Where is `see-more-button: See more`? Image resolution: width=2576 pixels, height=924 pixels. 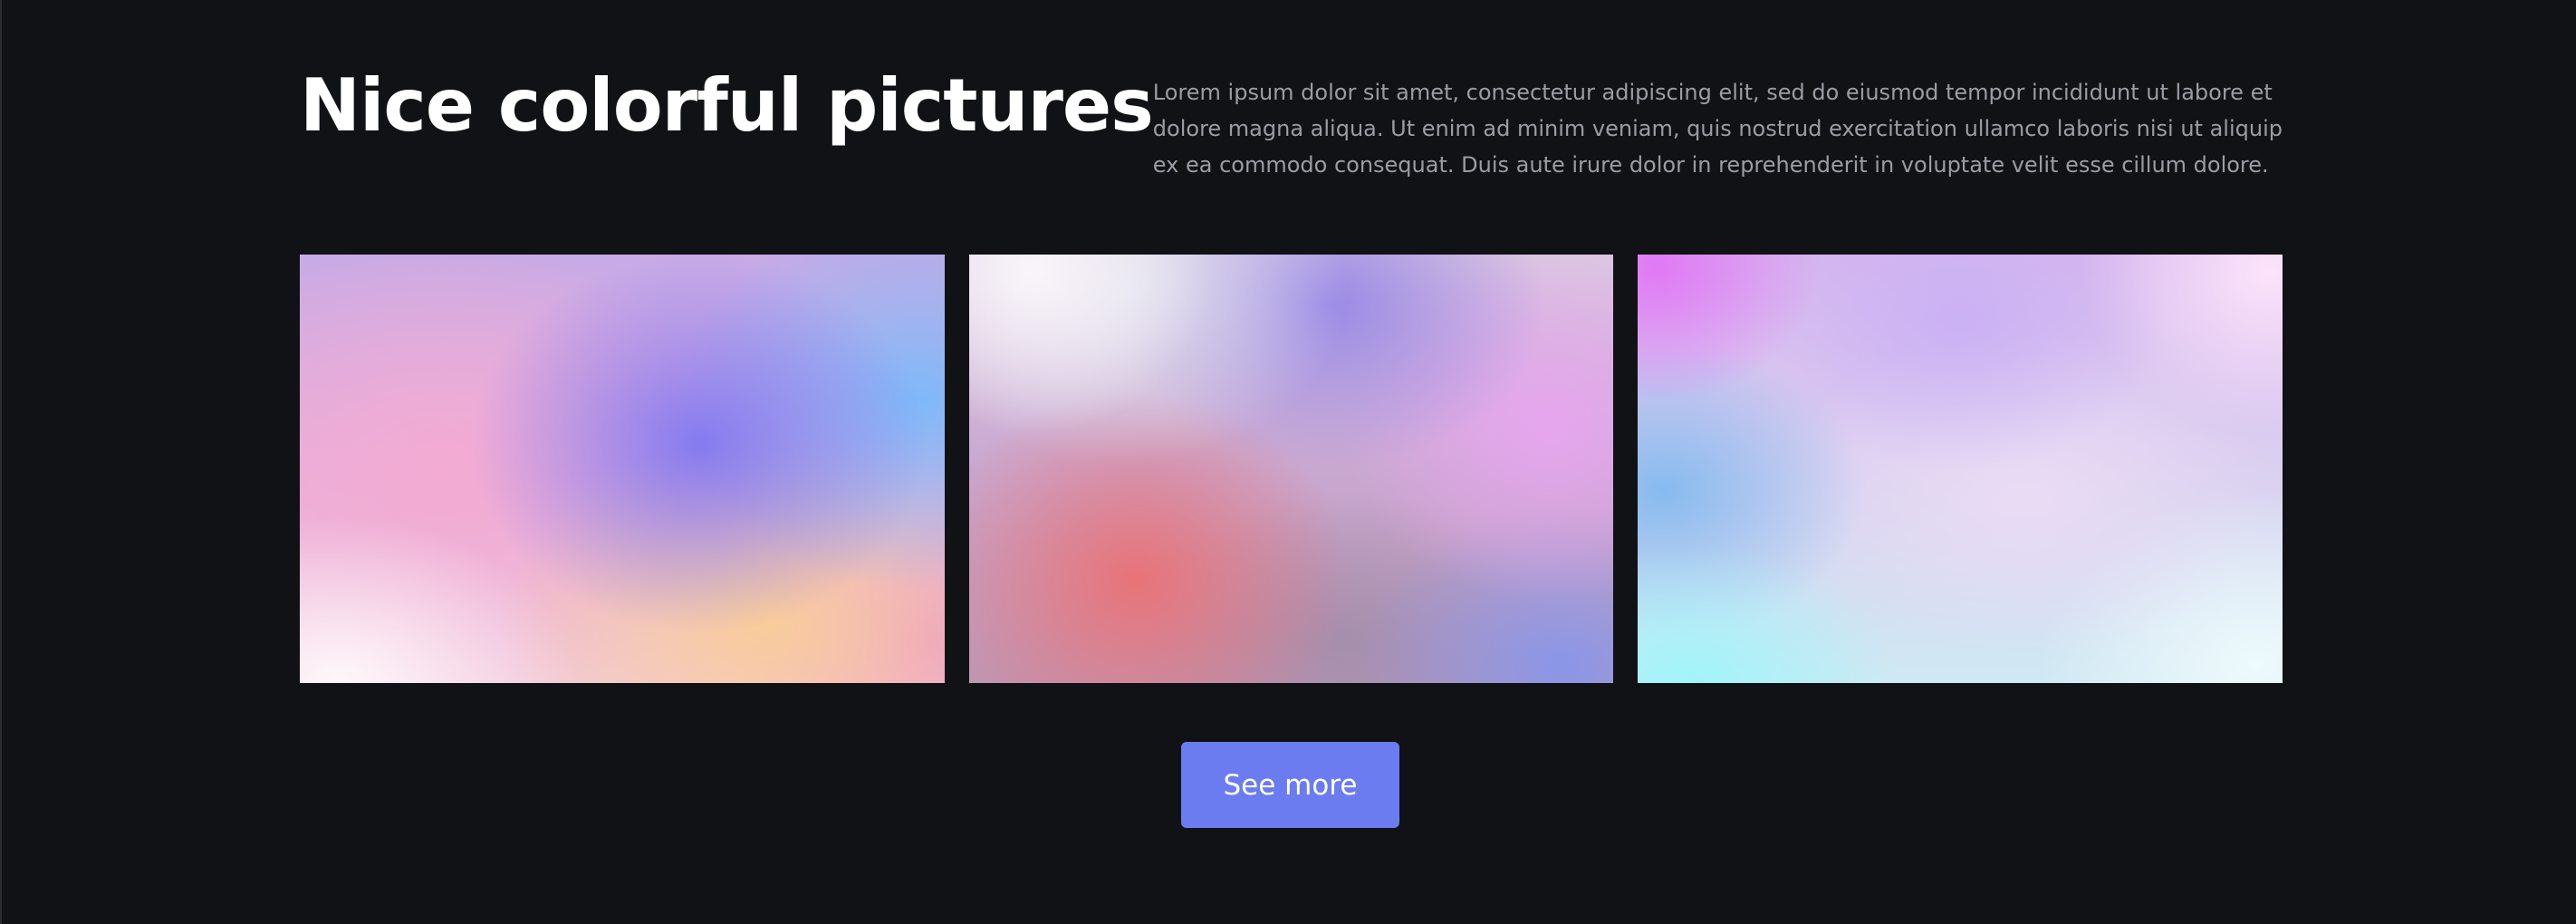
see-more-button: See more is located at coordinates (1290, 785).